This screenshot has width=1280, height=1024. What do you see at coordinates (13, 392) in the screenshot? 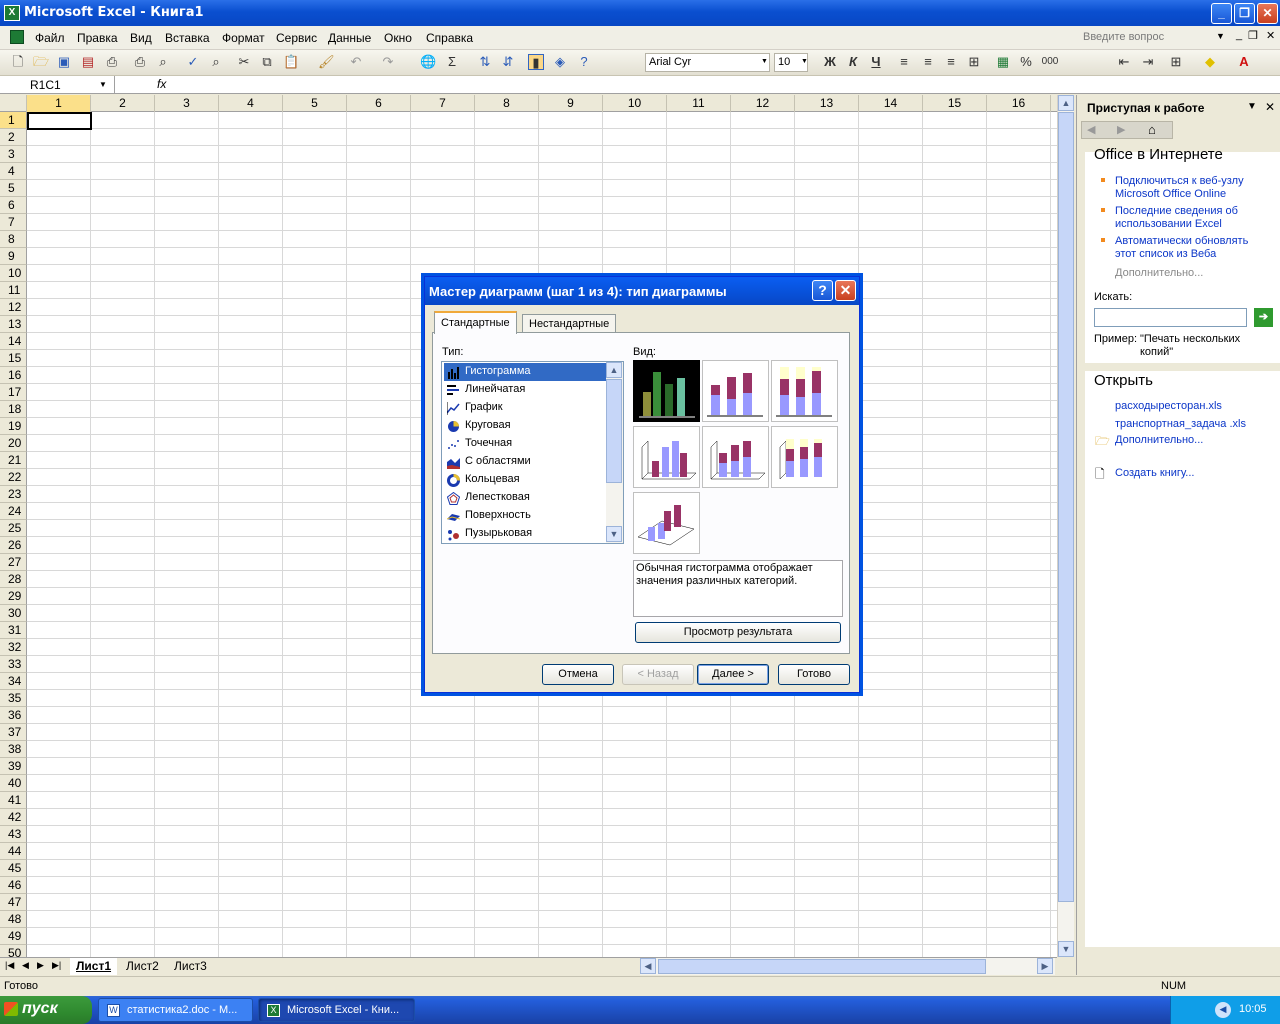
I see `row-header: 17` at bounding box center [13, 392].